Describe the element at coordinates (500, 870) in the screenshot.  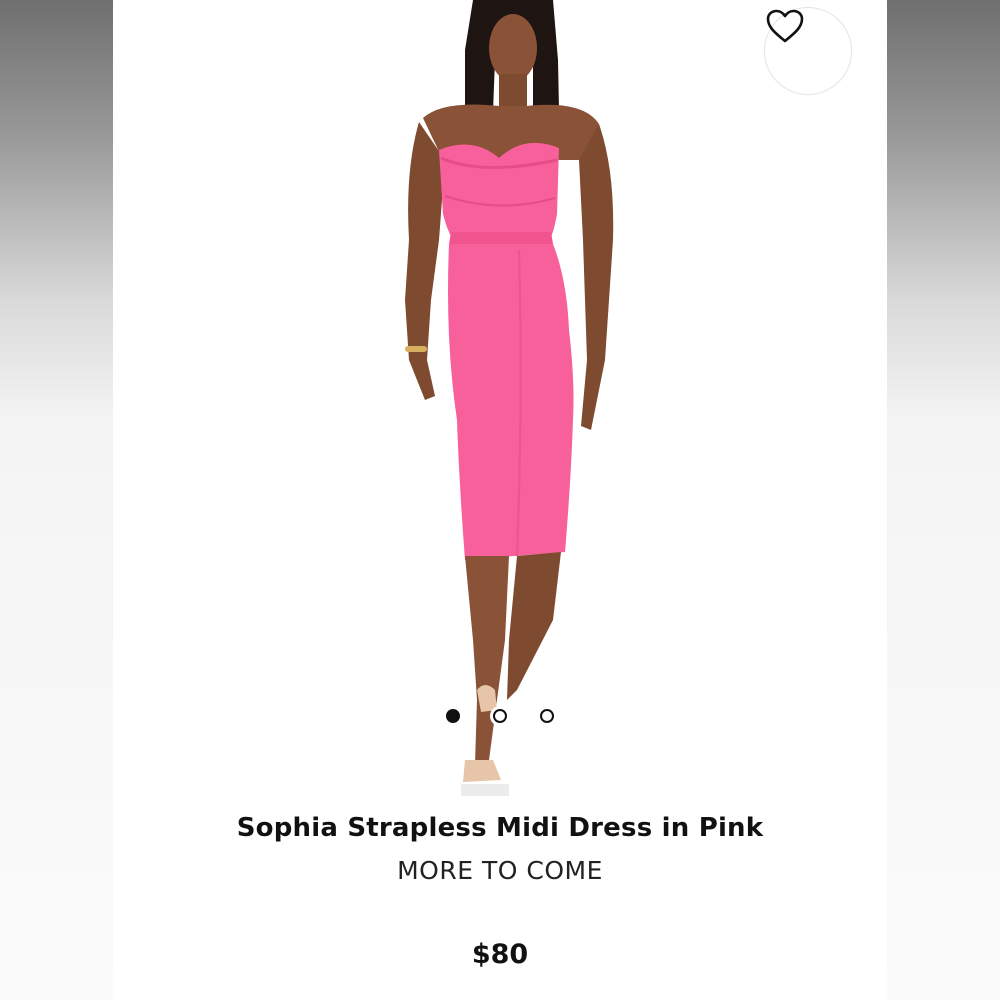
I see `product-brand: MORE TO COME` at that location.